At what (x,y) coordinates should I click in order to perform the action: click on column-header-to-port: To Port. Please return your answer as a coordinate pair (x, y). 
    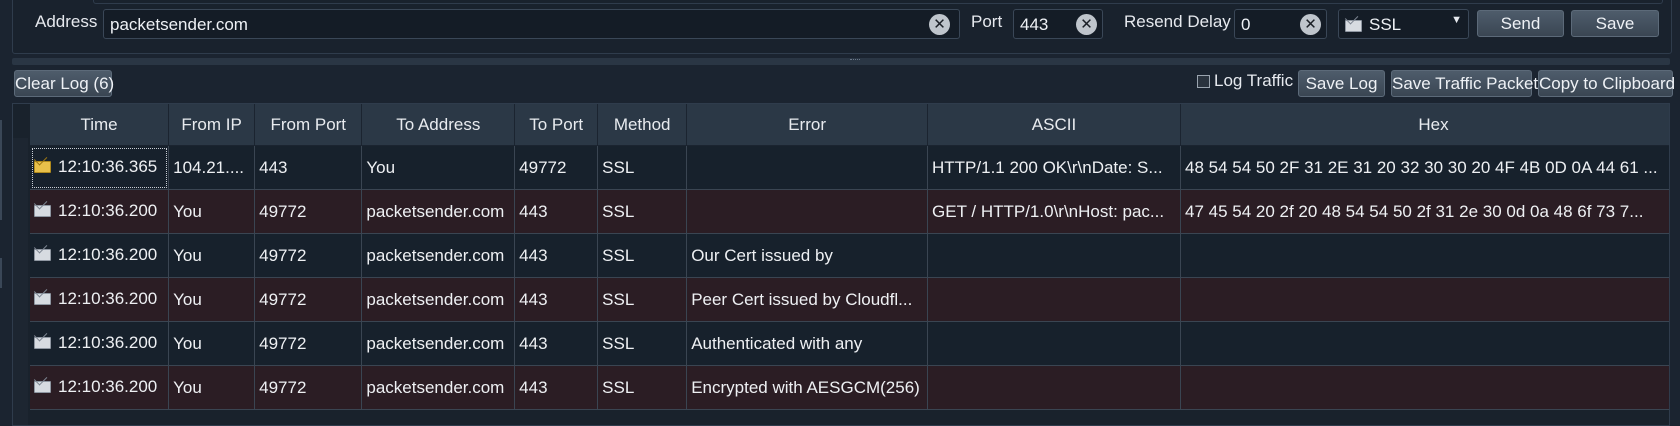
    Looking at the image, I should click on (556, 125).